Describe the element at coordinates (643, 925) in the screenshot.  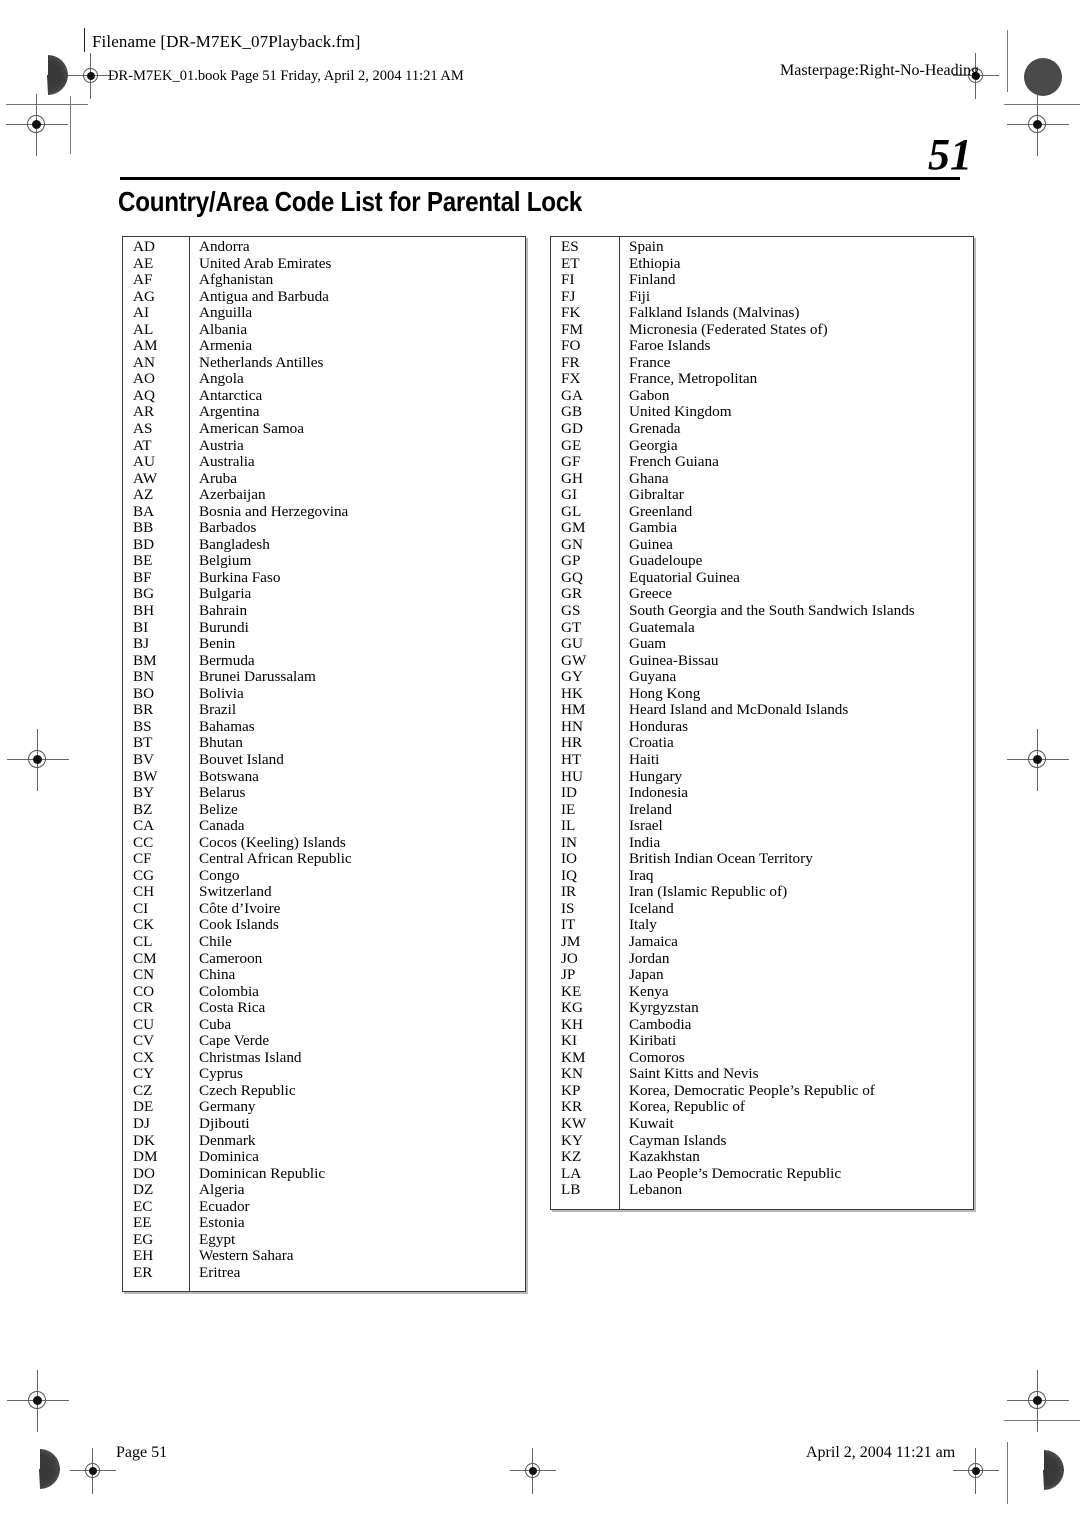
I see `country-name: Italy` at that location.